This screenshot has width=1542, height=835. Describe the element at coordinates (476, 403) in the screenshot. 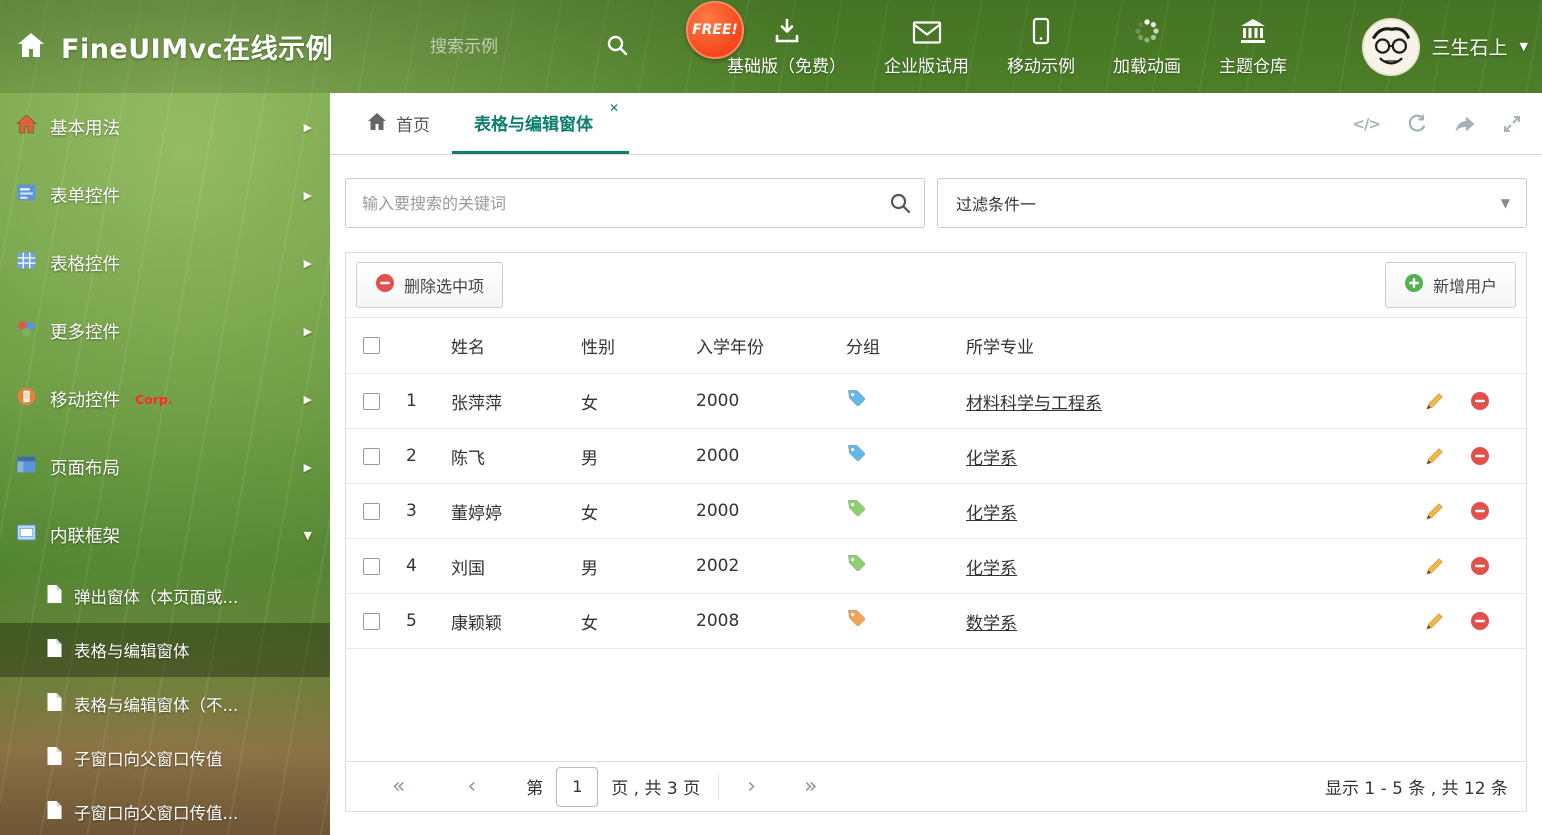

I see `cell-name: 张萍萍` at that location.